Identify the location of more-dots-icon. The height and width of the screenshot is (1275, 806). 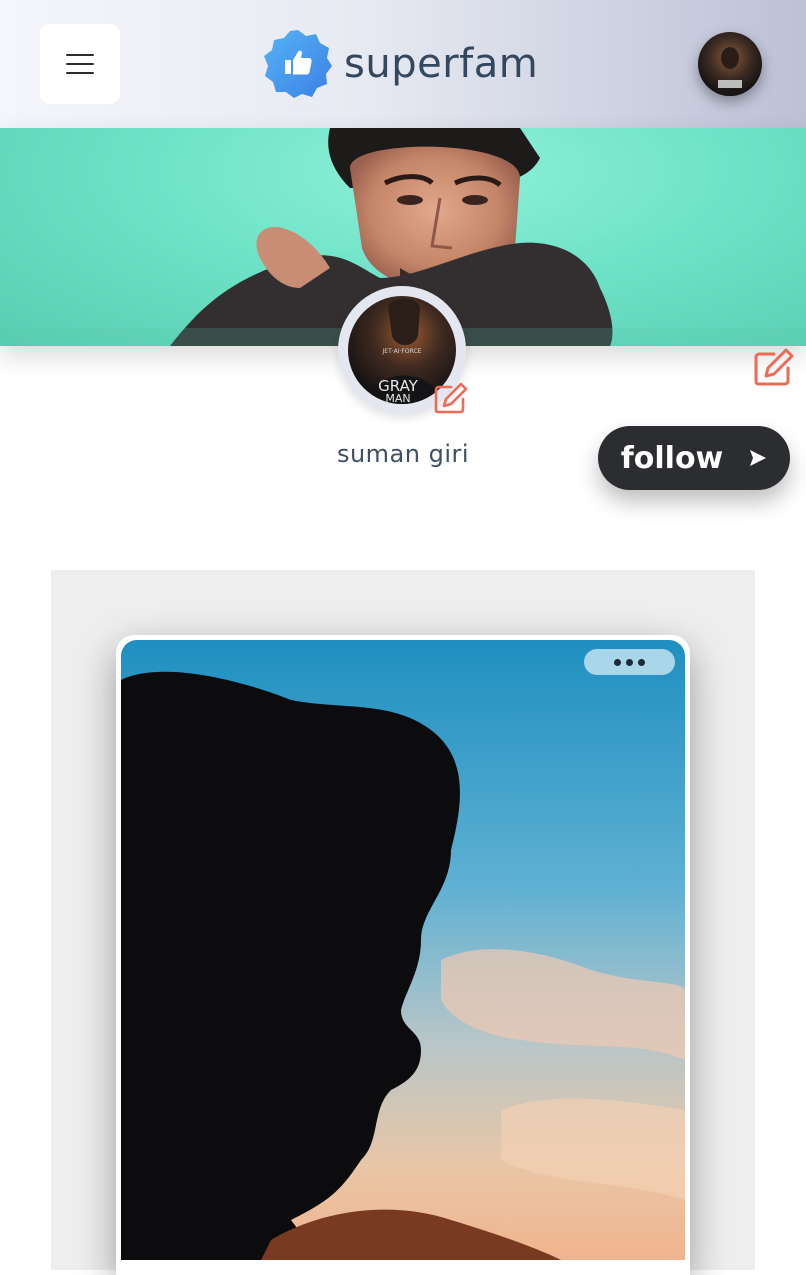
(617, 662).